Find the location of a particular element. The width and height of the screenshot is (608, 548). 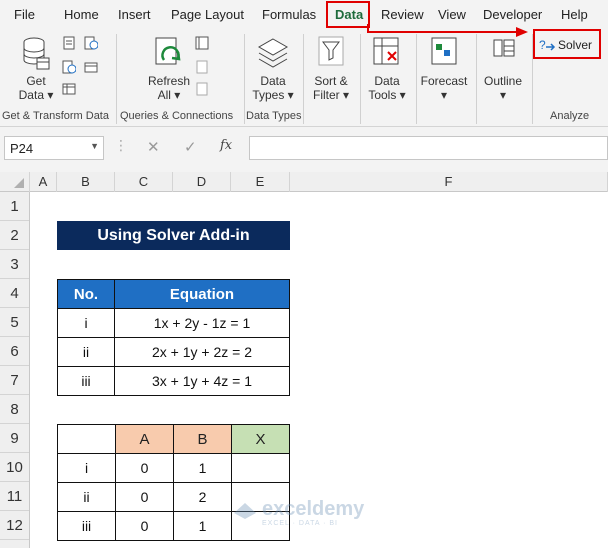

menu-help: Help is located at coordinates (574, 14).